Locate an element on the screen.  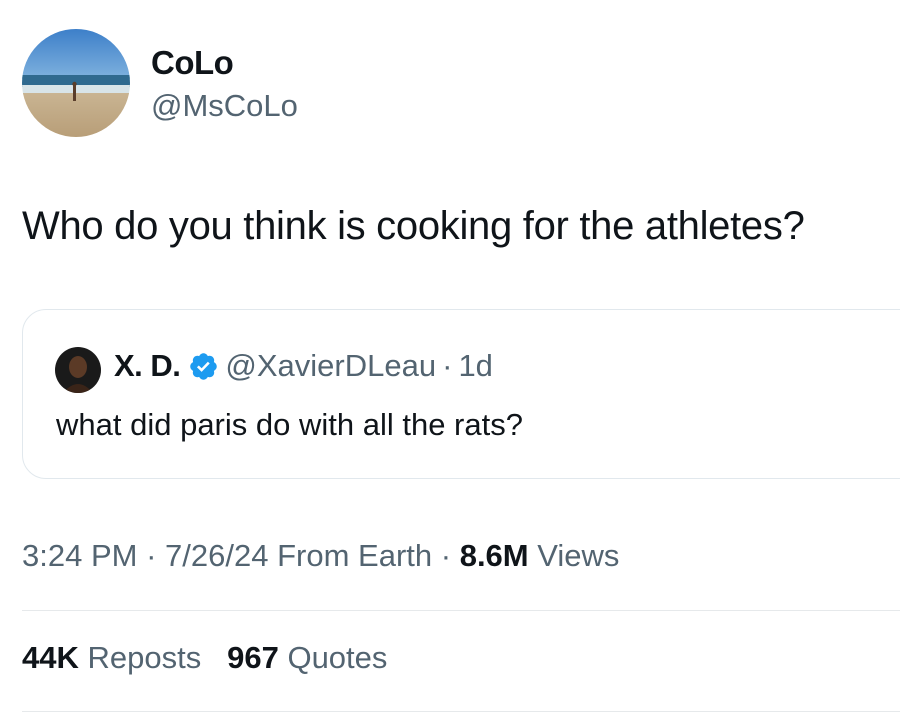
portrait-avatar-image is located at coordinates (78, 370).